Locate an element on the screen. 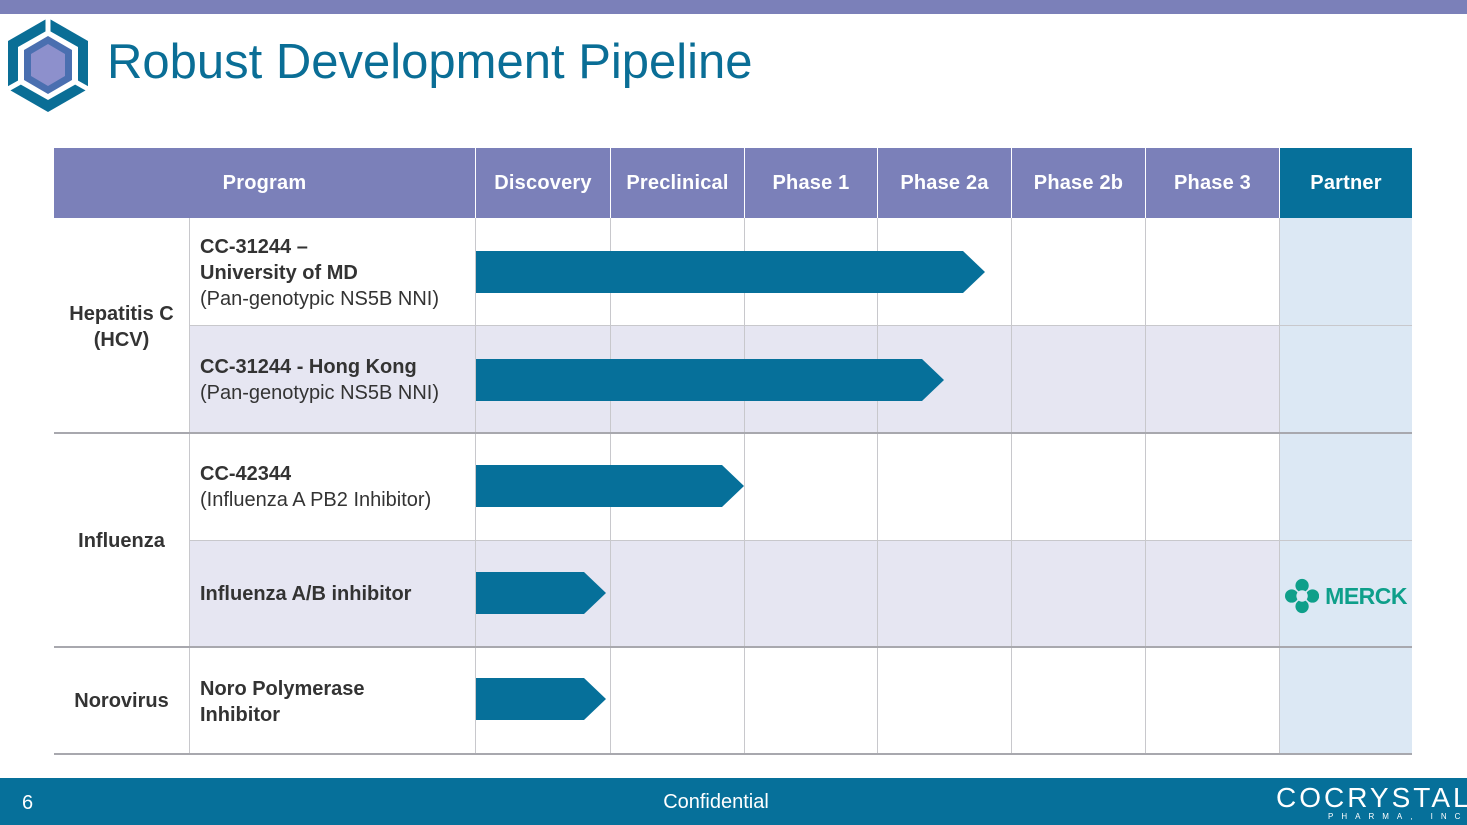  brand-subtitle: PHARMA, INC is located at coordinates (1397, 816).